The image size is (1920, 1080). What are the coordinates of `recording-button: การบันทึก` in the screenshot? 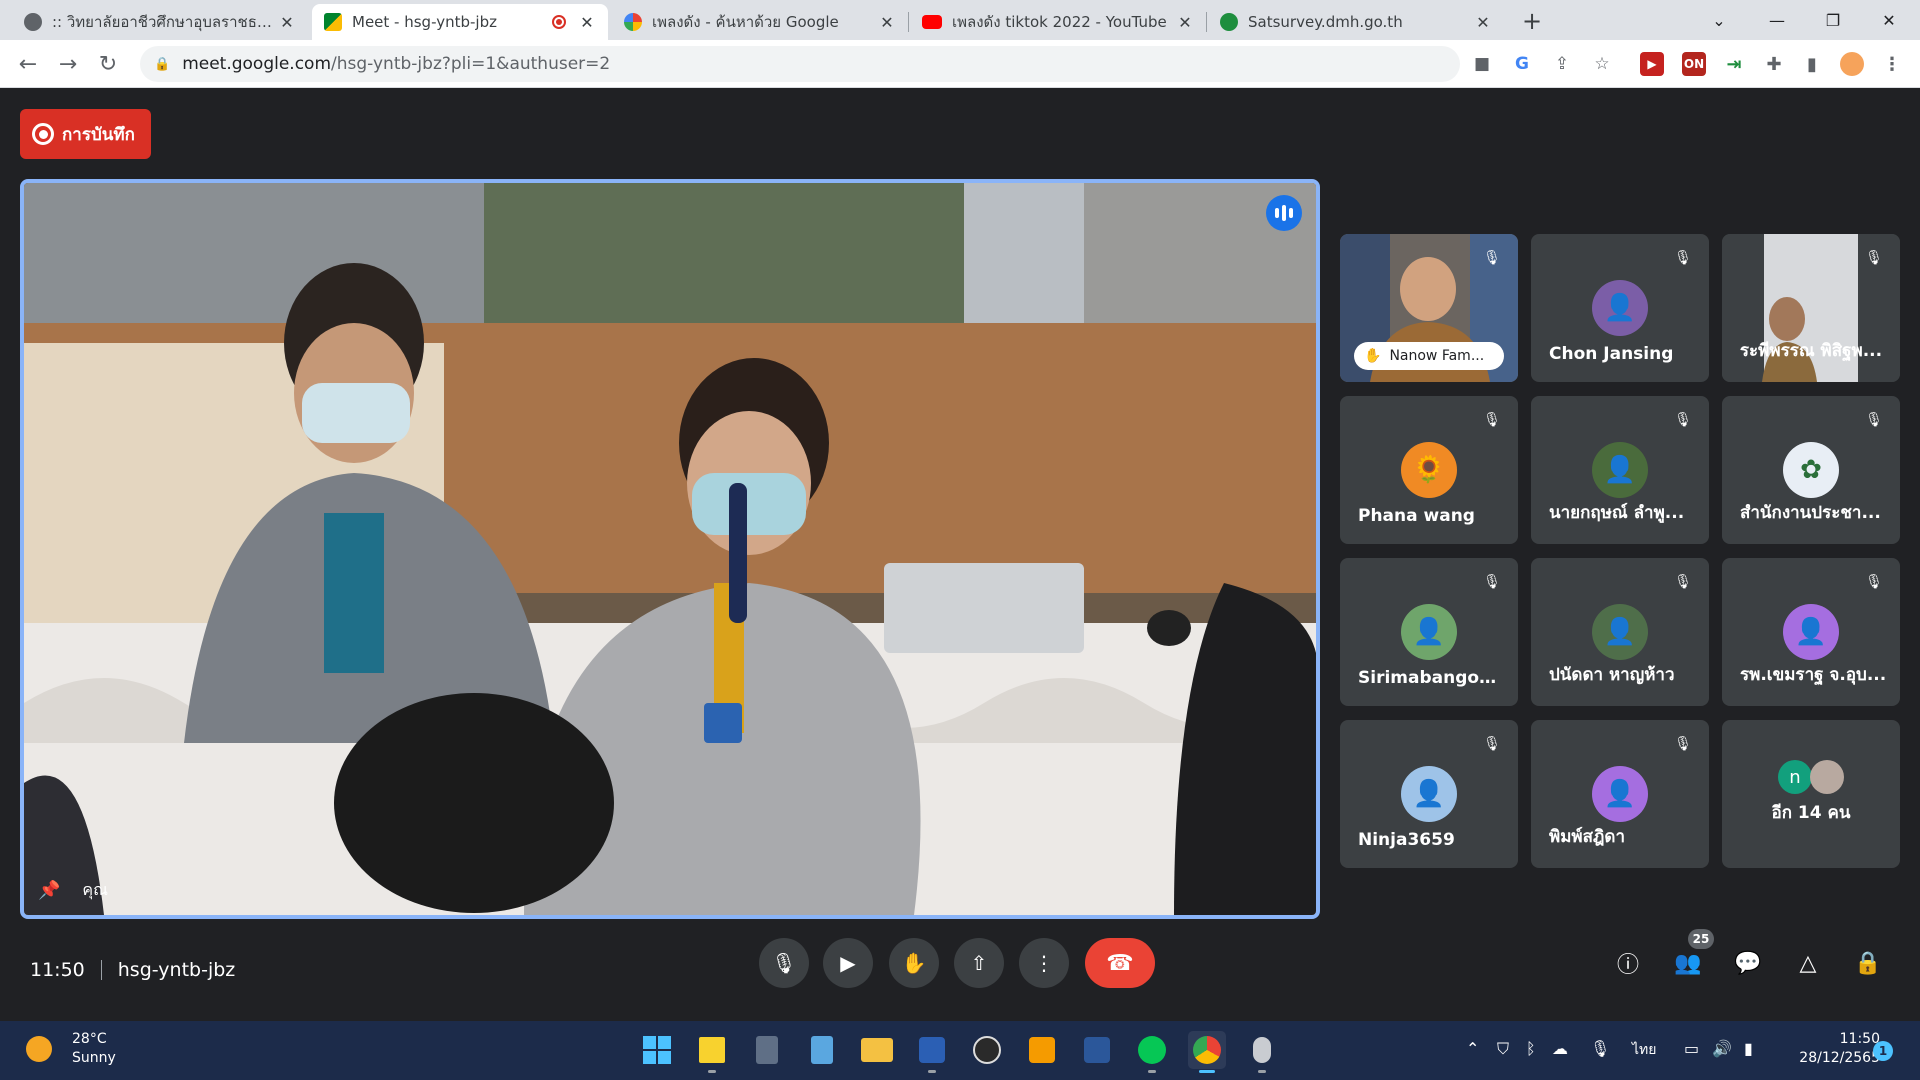 It's located at (85, 134).